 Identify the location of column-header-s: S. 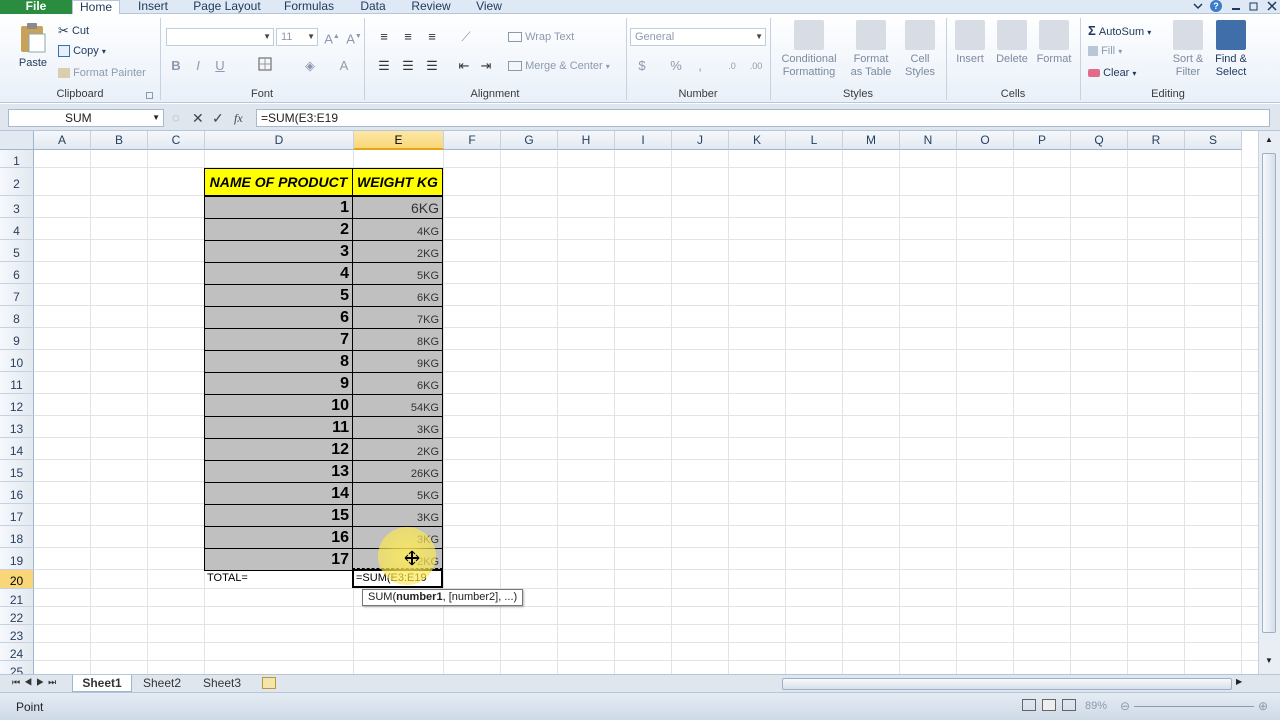
(1213, 140).